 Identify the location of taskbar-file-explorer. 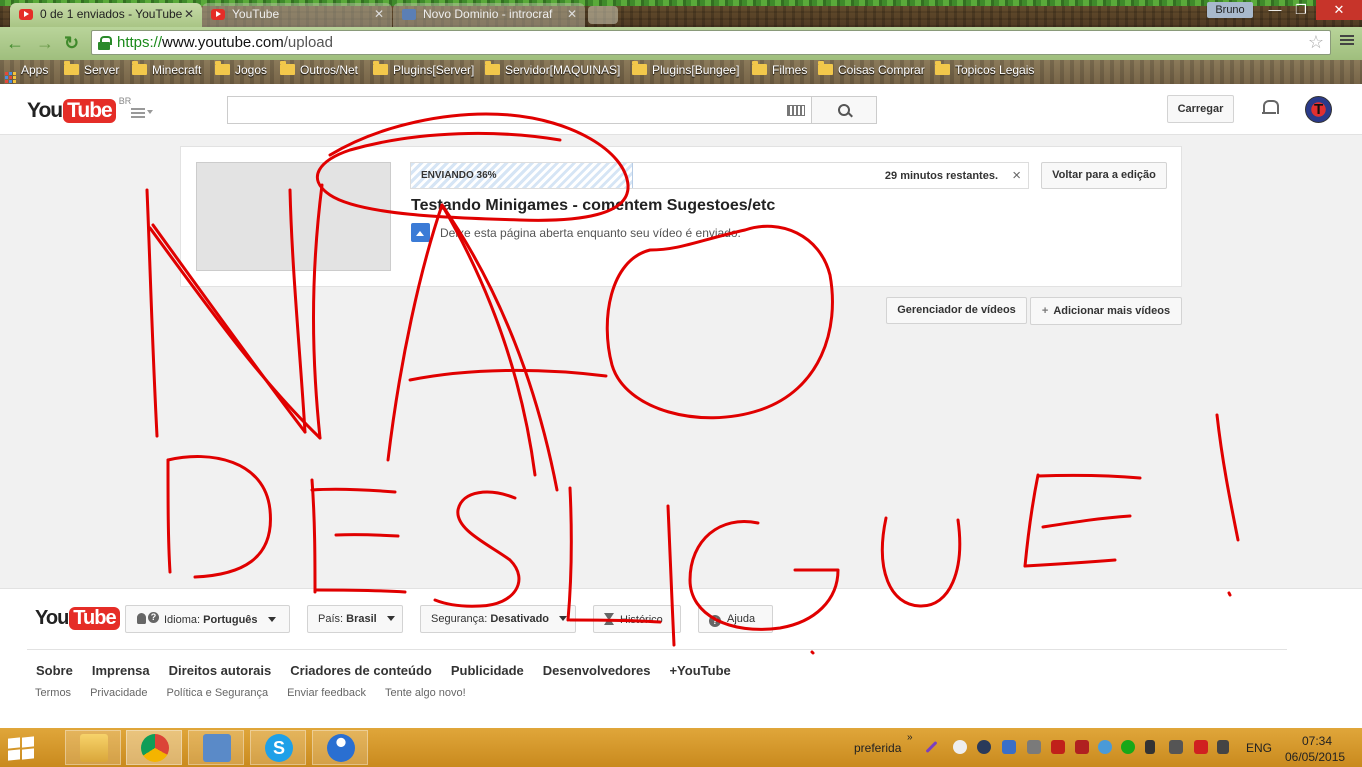
(93, 747).